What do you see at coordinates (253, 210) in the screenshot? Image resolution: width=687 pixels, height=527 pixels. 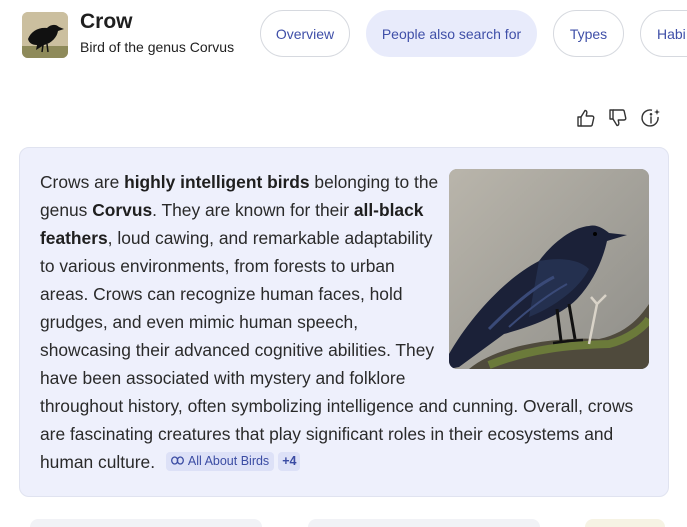 I see `desc-text: . They are known for their` at bounding box center [253, 210].